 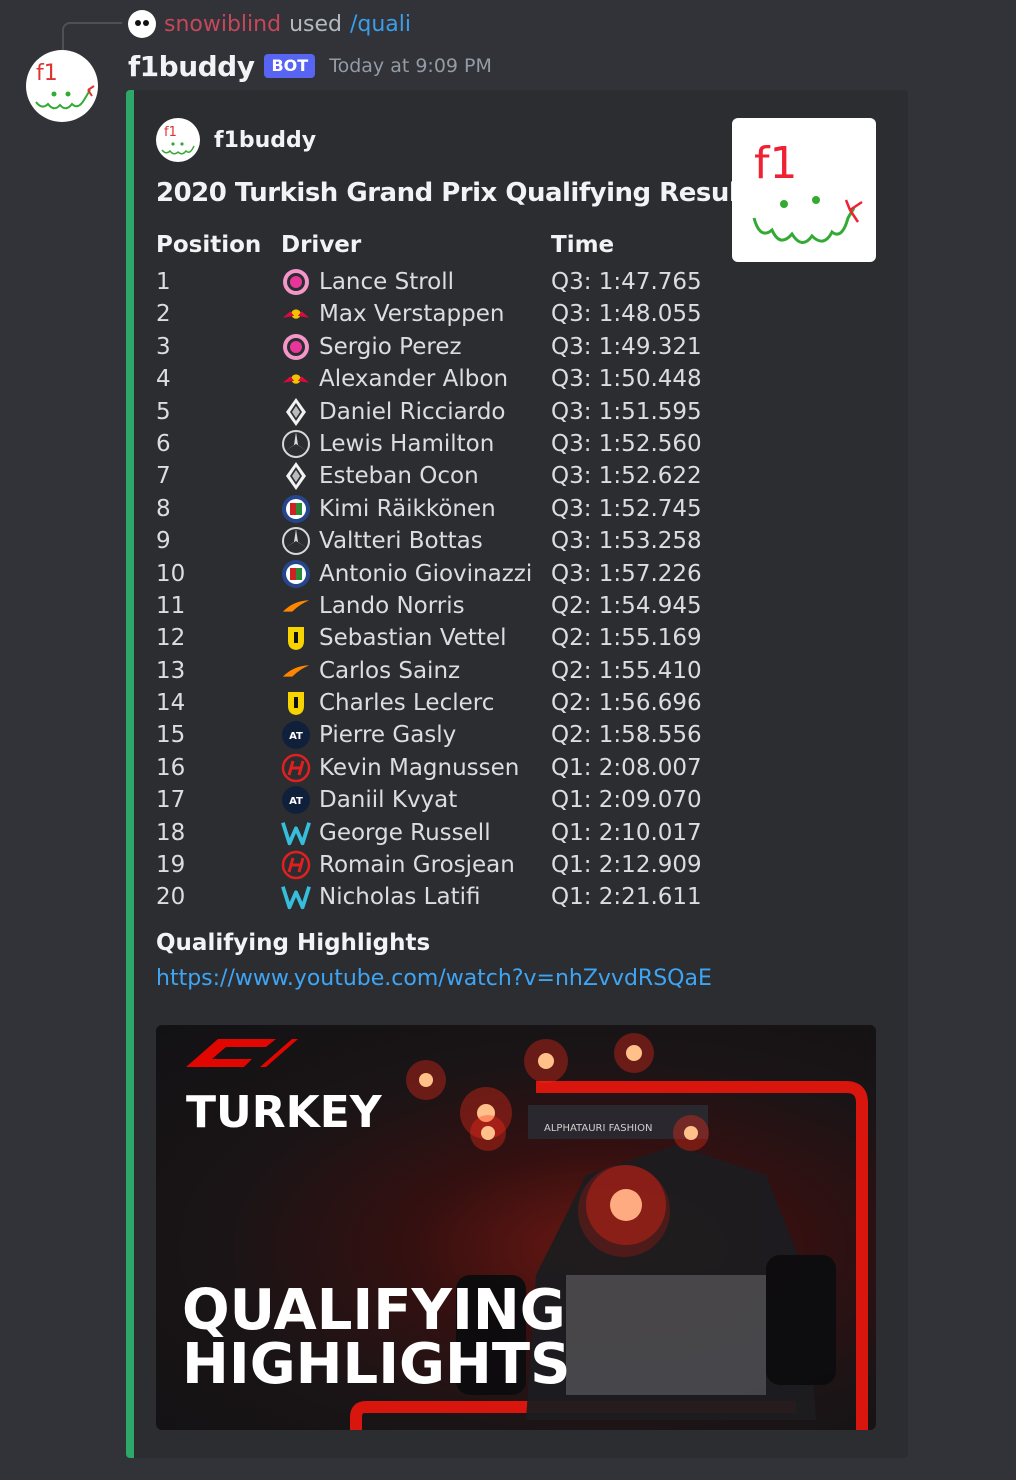 I want to click on embed-author-icon: f1, so click(x=178, y=140).